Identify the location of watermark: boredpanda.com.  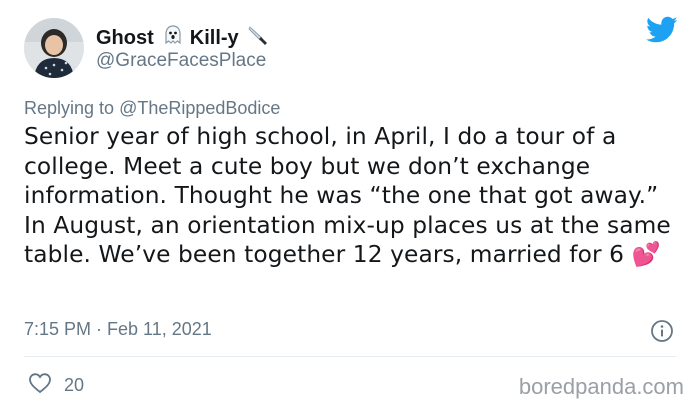
(601, 386).